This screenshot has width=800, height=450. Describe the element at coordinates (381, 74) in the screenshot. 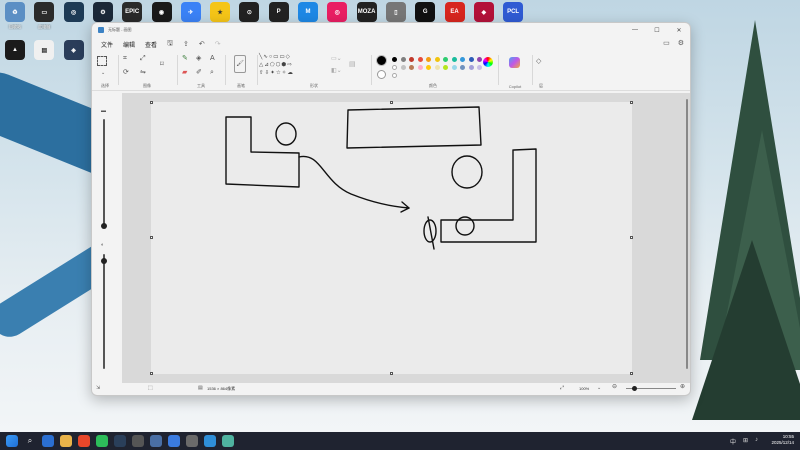

I see `secondary-color-swatch` at that location.